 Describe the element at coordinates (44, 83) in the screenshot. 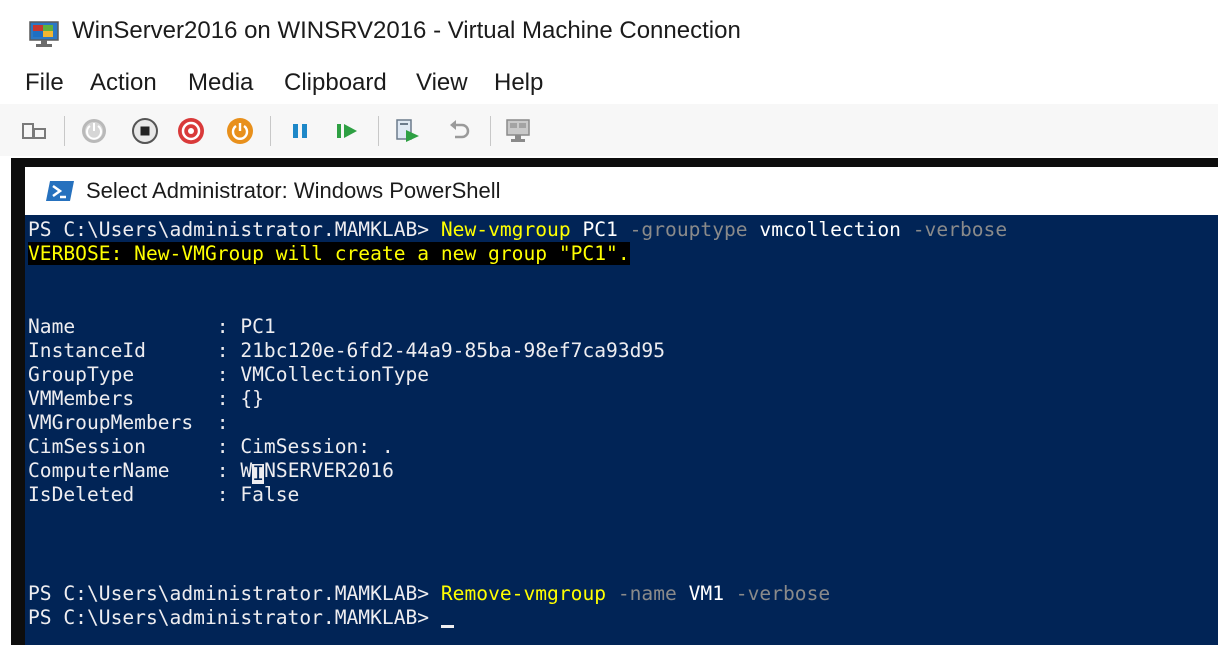

I see `menu-file: File` at that location.